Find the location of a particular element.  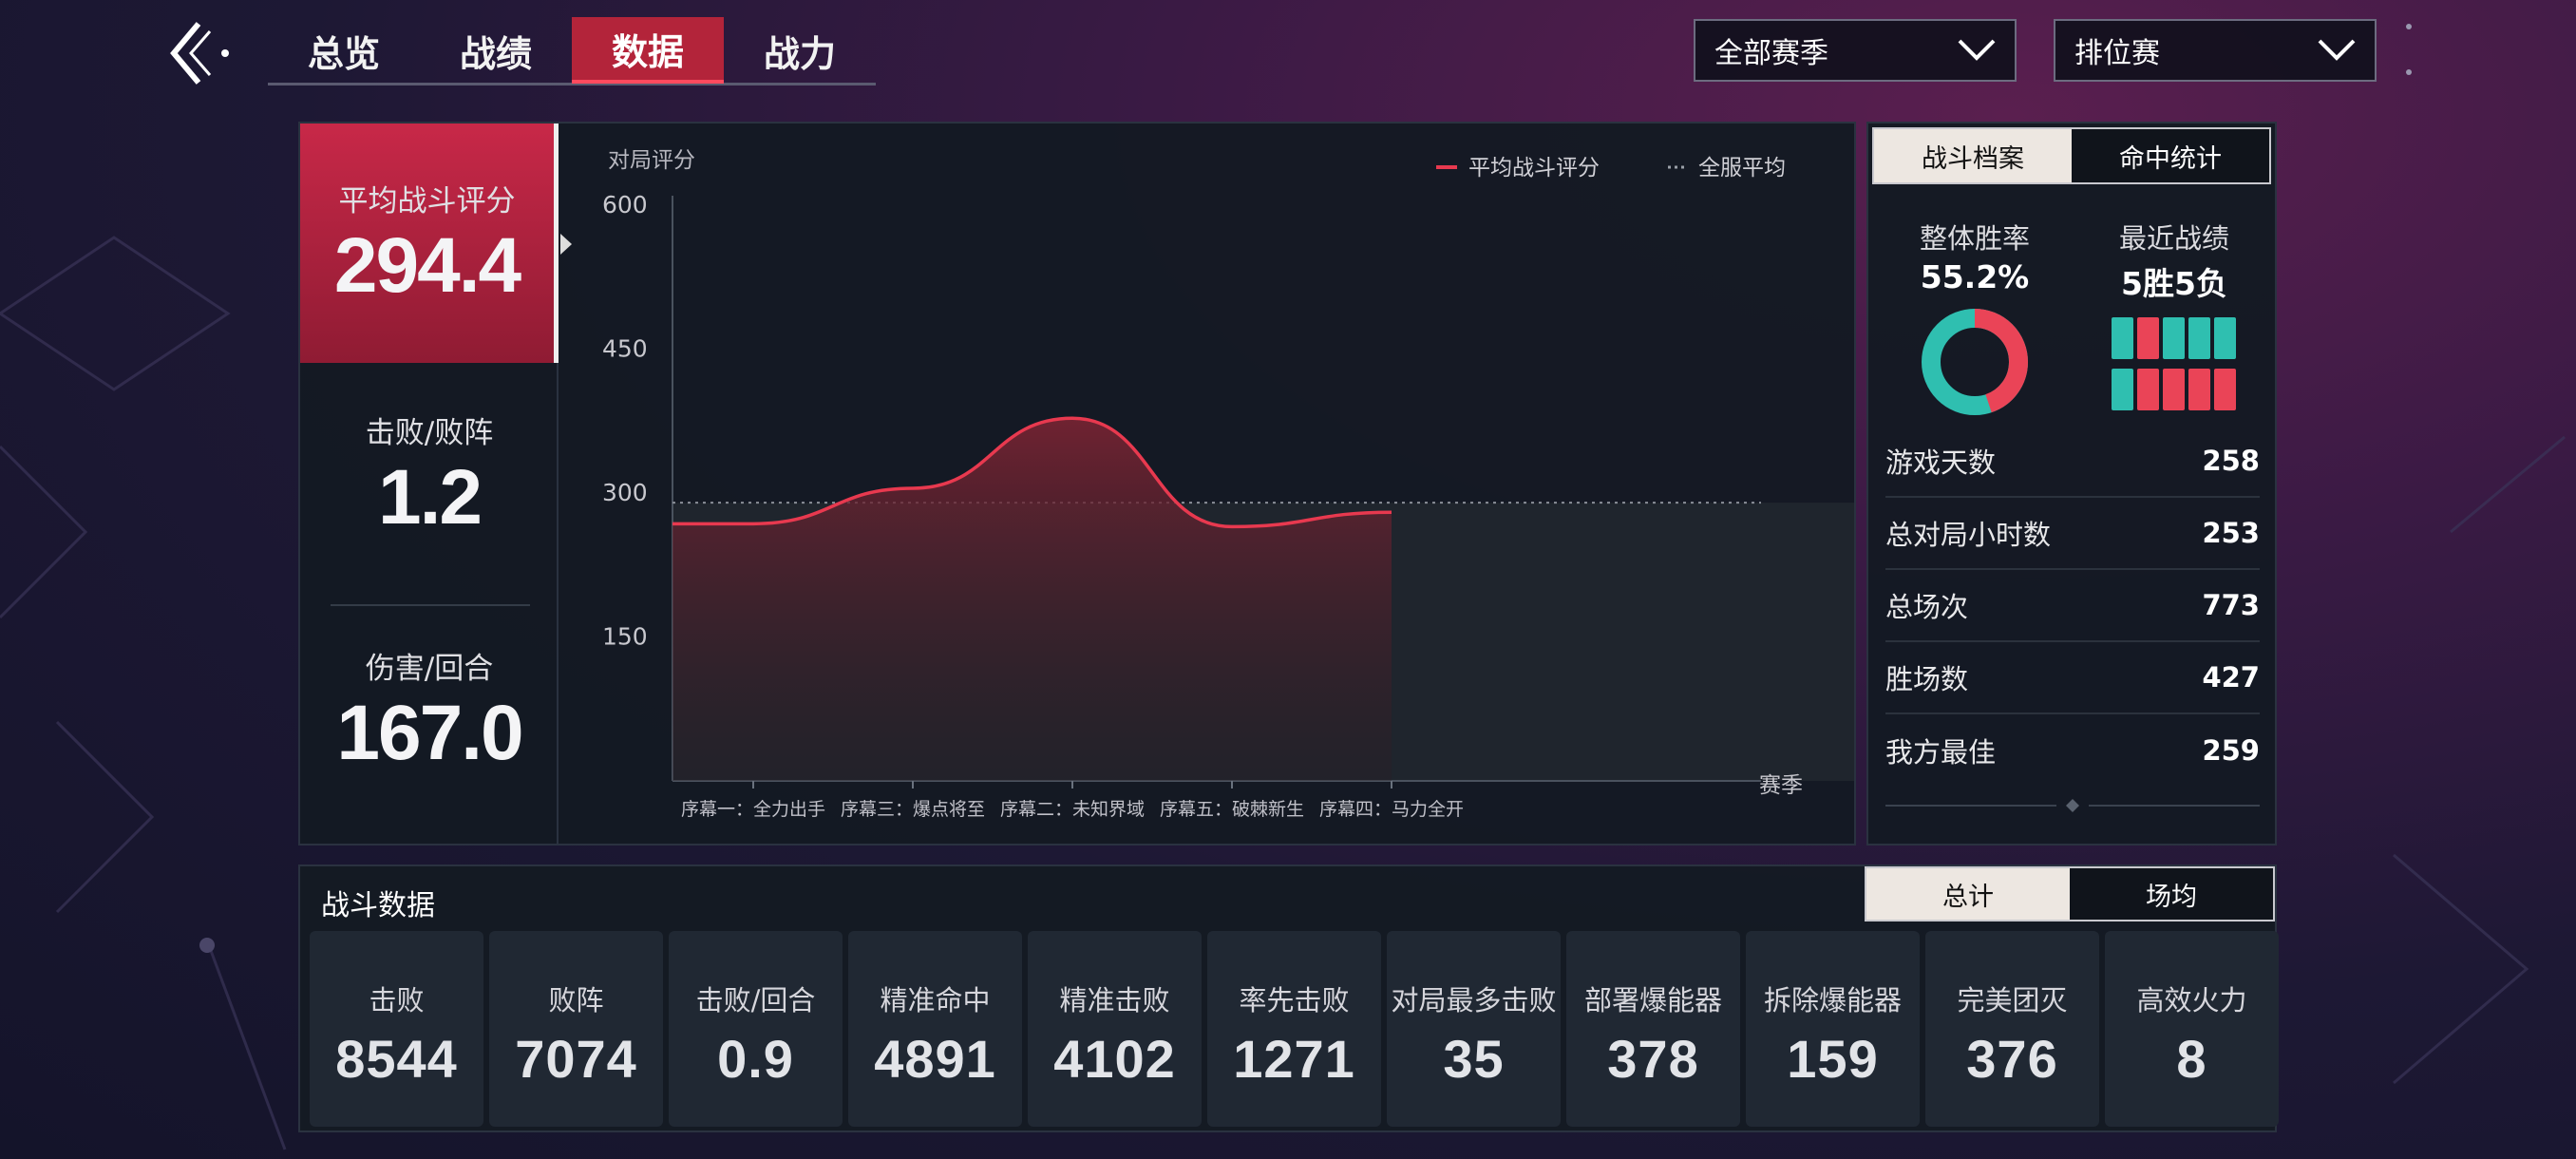

tile-value: 376 is located at coordinates (2012, 1059).